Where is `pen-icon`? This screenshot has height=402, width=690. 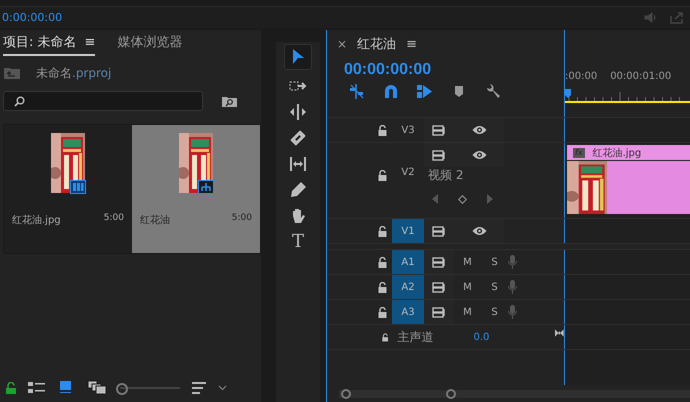 pen-icon is located at coordinates (298, 190).